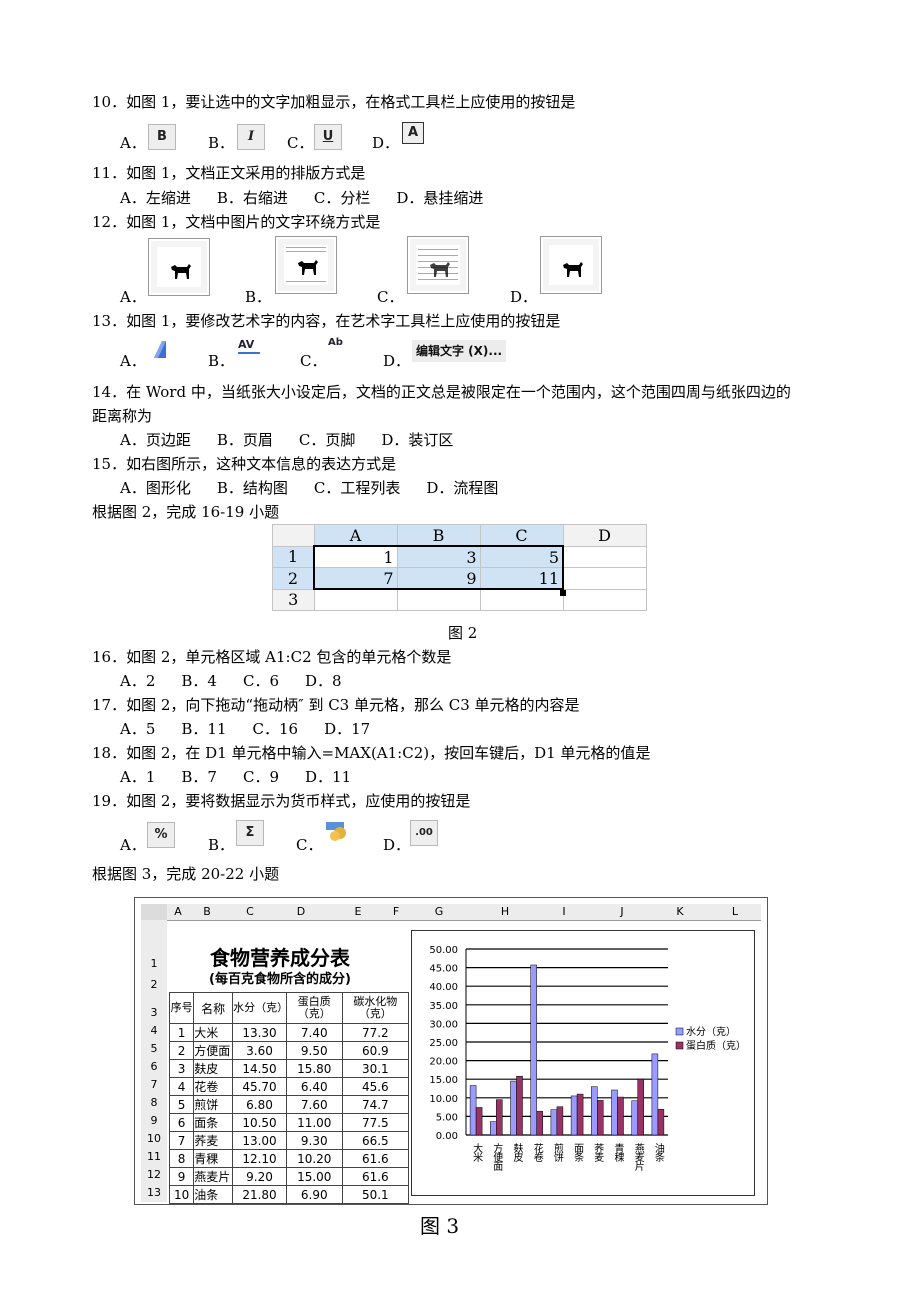 The width and height of the screenshot is (920, 1302). Describe the element at coordinates (138, 729) in the screenshot. I see `q17-option-a: A．5` at that location.